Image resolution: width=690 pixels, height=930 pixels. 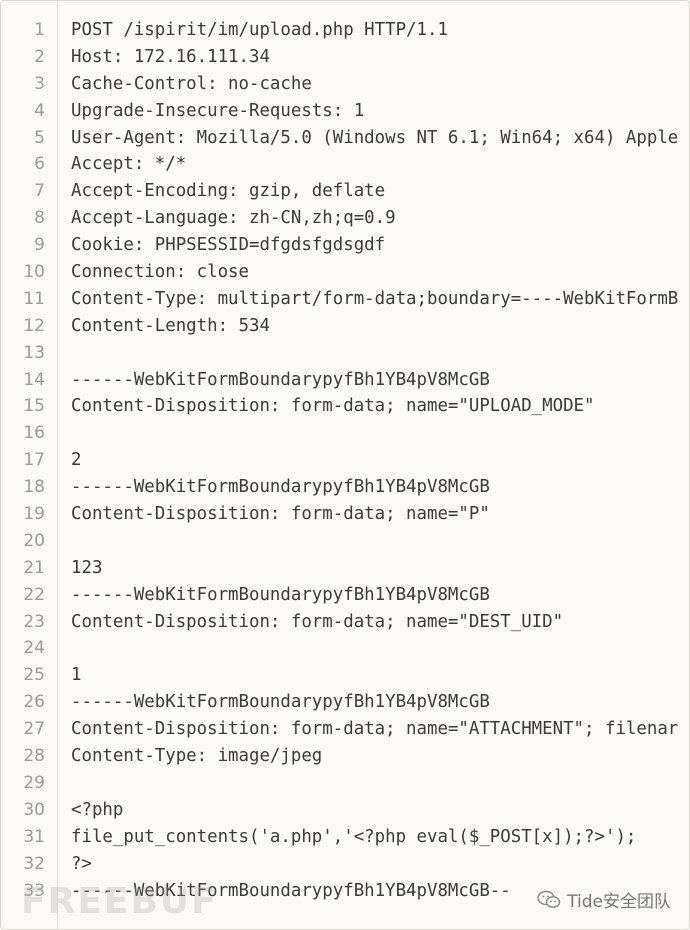 What do you see at coordinates (34, 379) in the screenshot?
I see `line-number: 14` at bounding box center [34, 379].